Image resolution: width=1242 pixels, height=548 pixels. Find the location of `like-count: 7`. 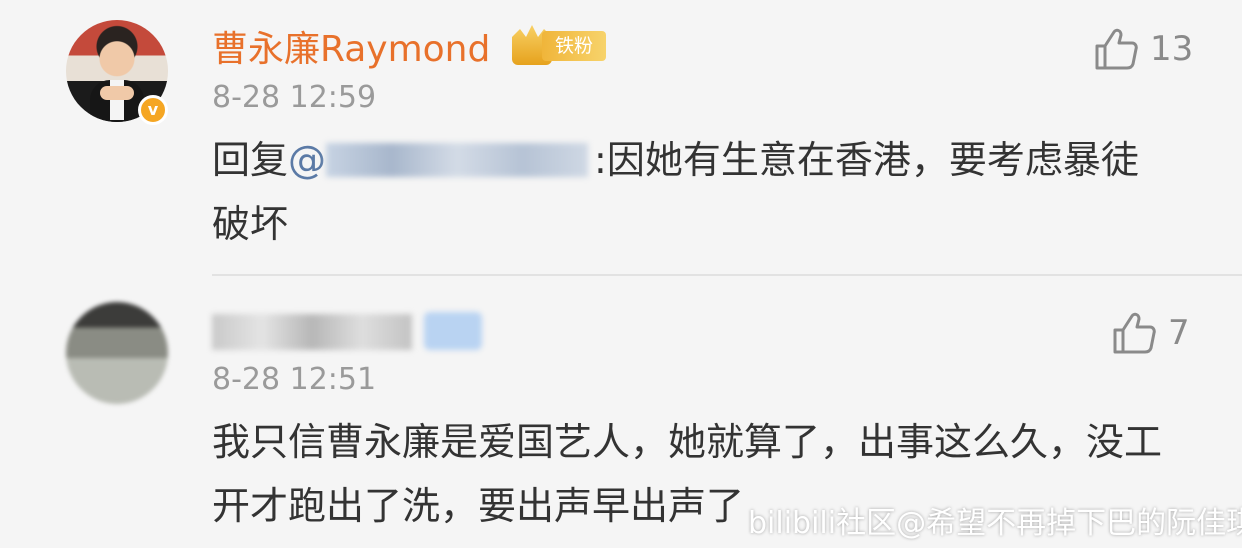

like-count: 7 is located at coordinates (1179, 333).